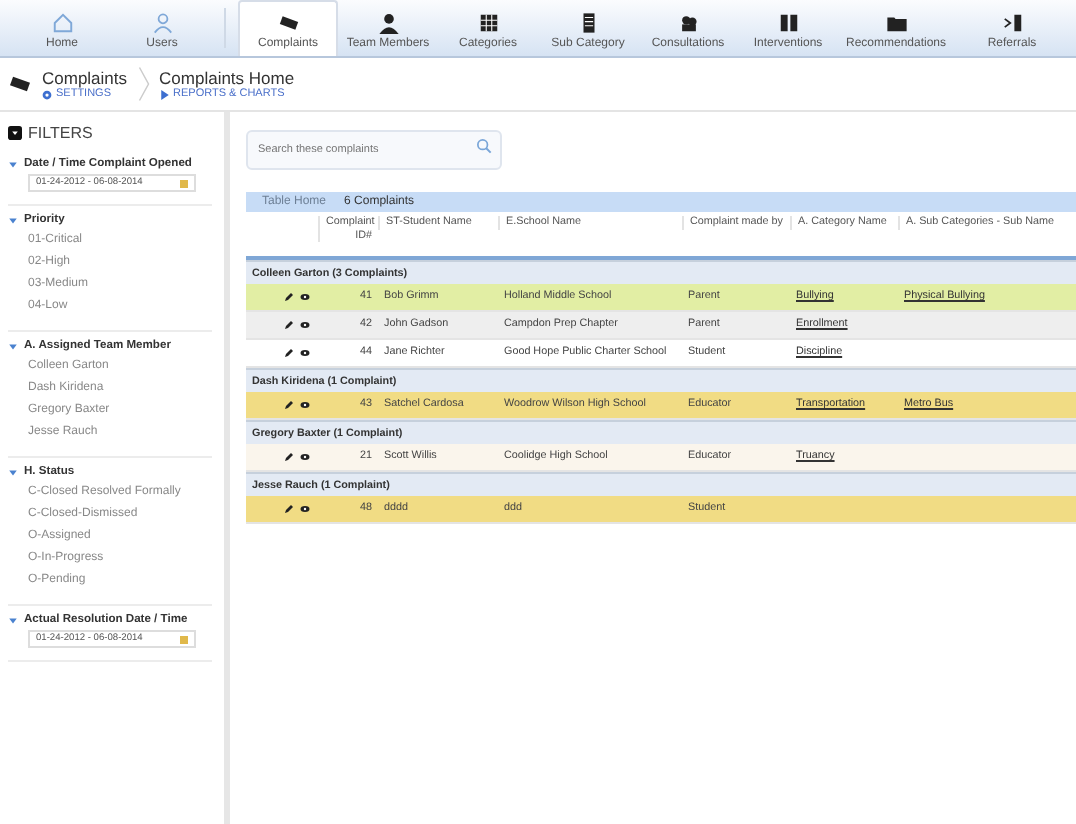  I want to click on home-icon, so click(62, 22).